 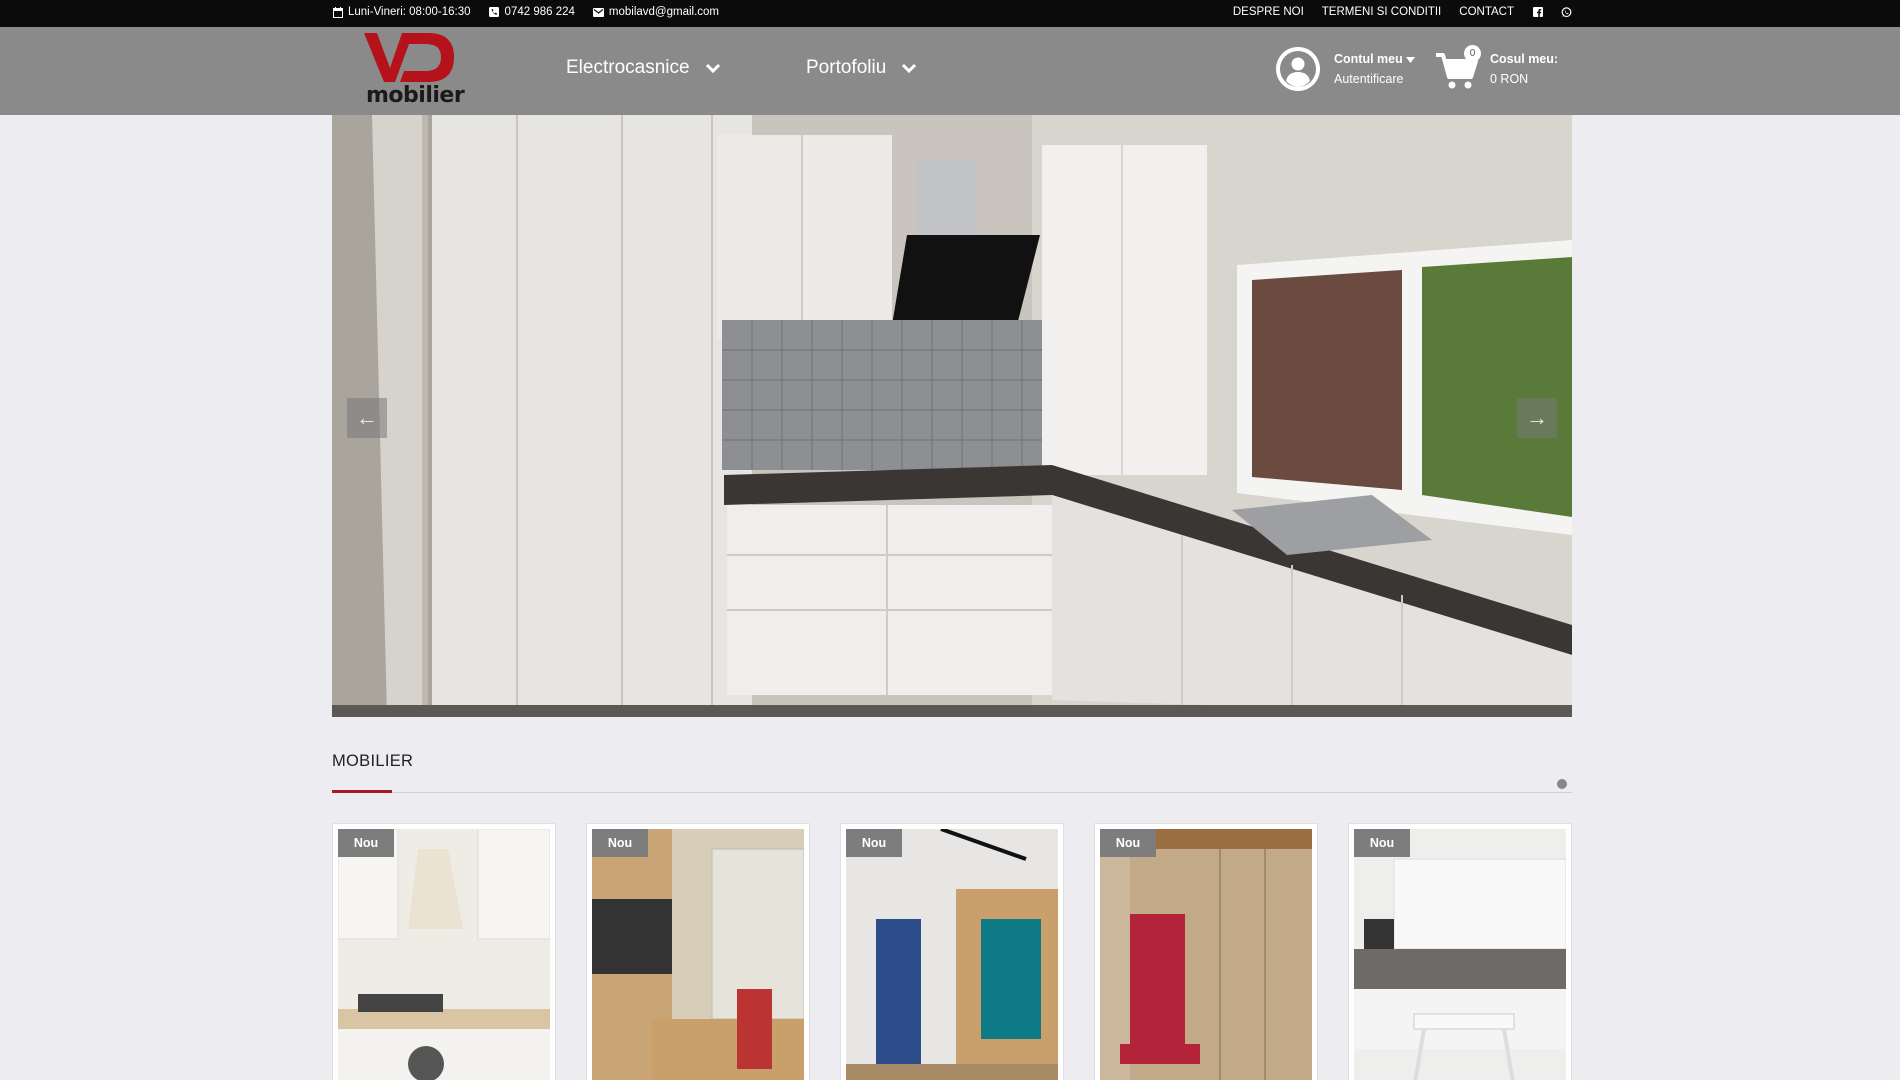 What do you see at coordinates (367, 418) in the screenshot?
I see `slider-prev-button: ←` at bounding box center [367, 418].